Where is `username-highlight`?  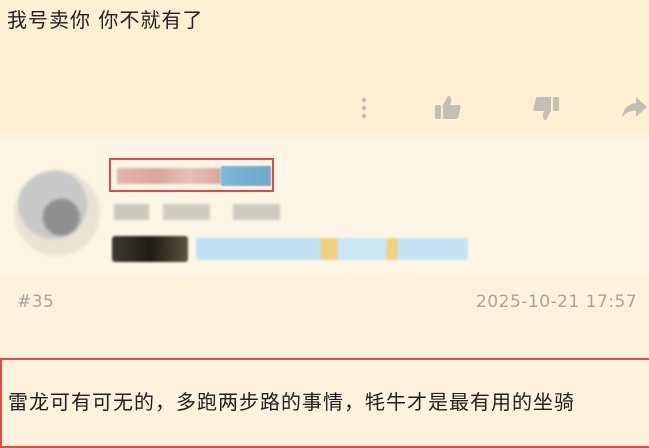 username-highlight is located at coordinates (191, 175).